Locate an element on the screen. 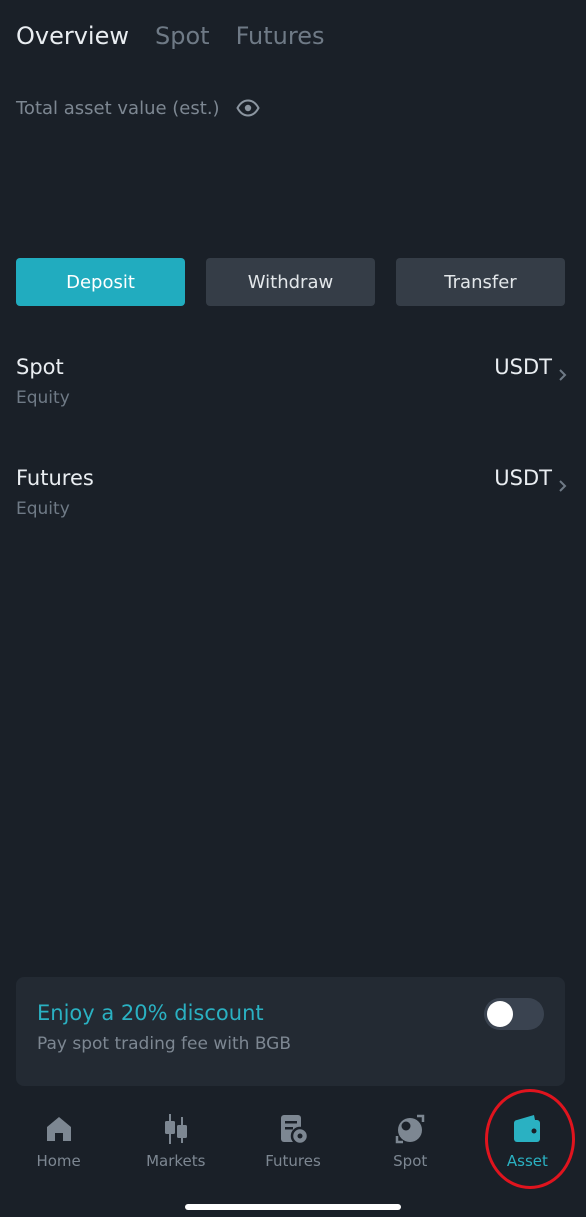 The width and height of the screenshot is (586, 1217). bgb-fee-toggle is located at coordinates (514, 1014).